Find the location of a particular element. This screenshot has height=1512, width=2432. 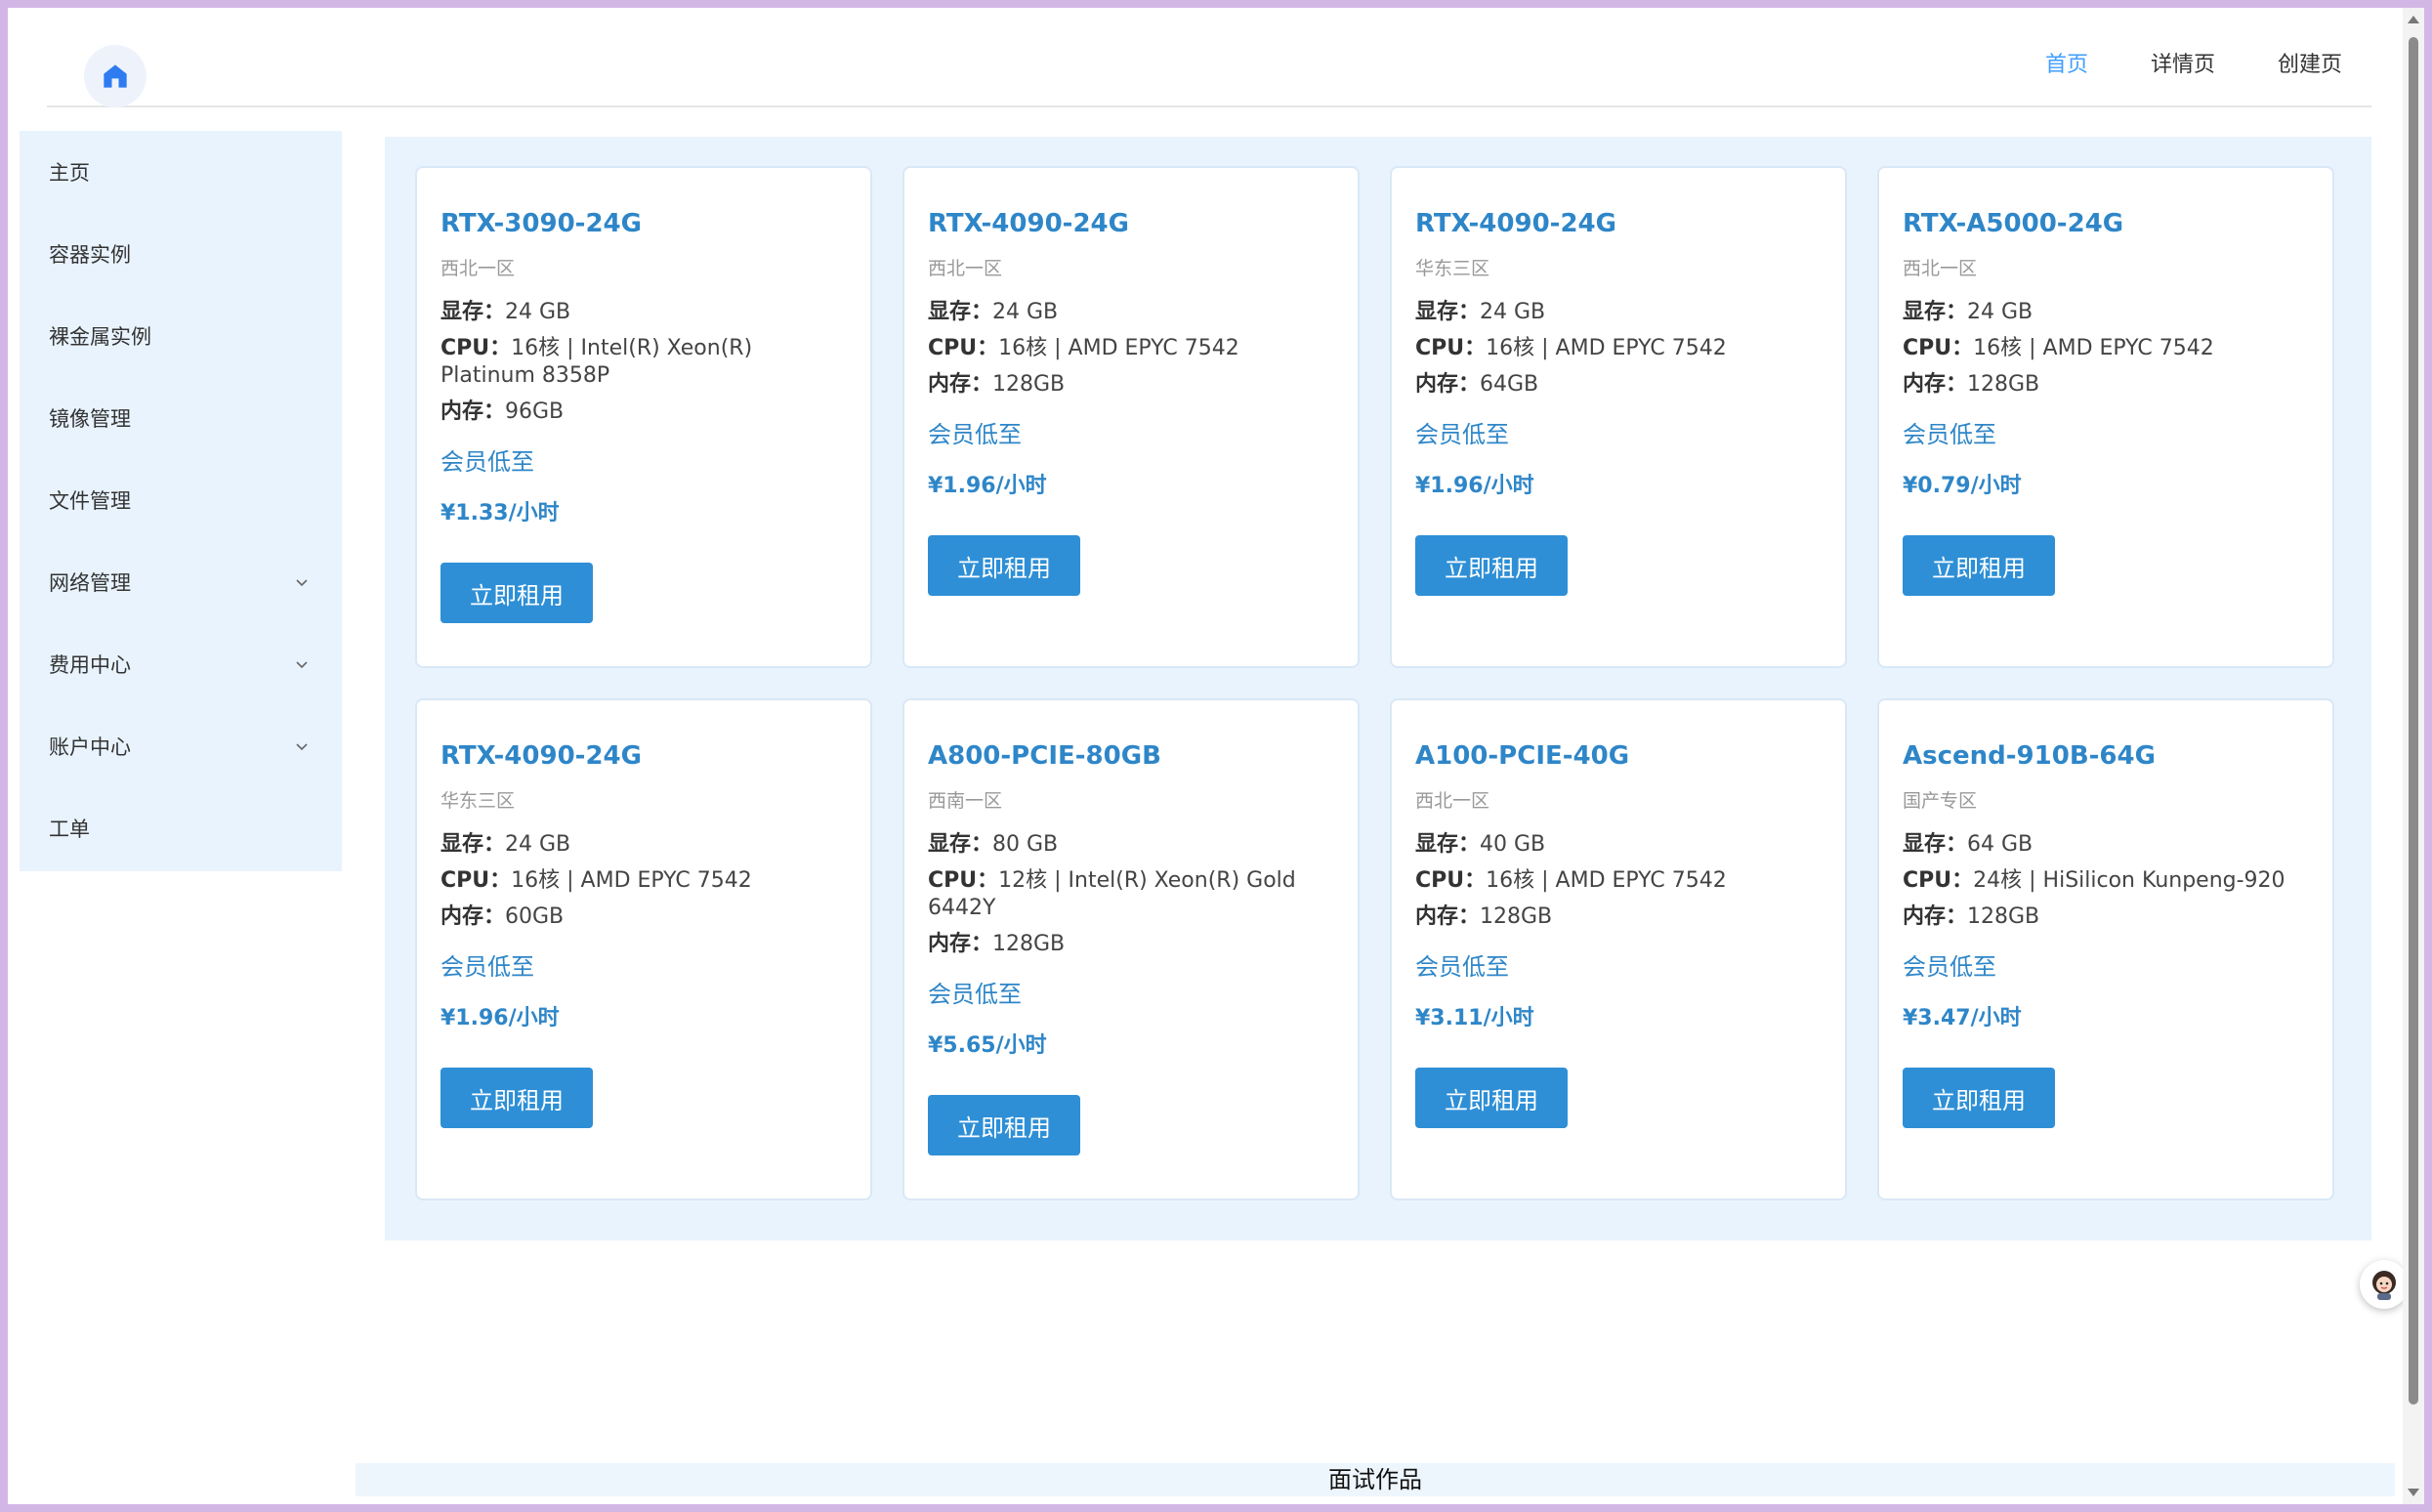

top-nav: 首页 详情页 创建页 is located at coordinates (2193, 62).